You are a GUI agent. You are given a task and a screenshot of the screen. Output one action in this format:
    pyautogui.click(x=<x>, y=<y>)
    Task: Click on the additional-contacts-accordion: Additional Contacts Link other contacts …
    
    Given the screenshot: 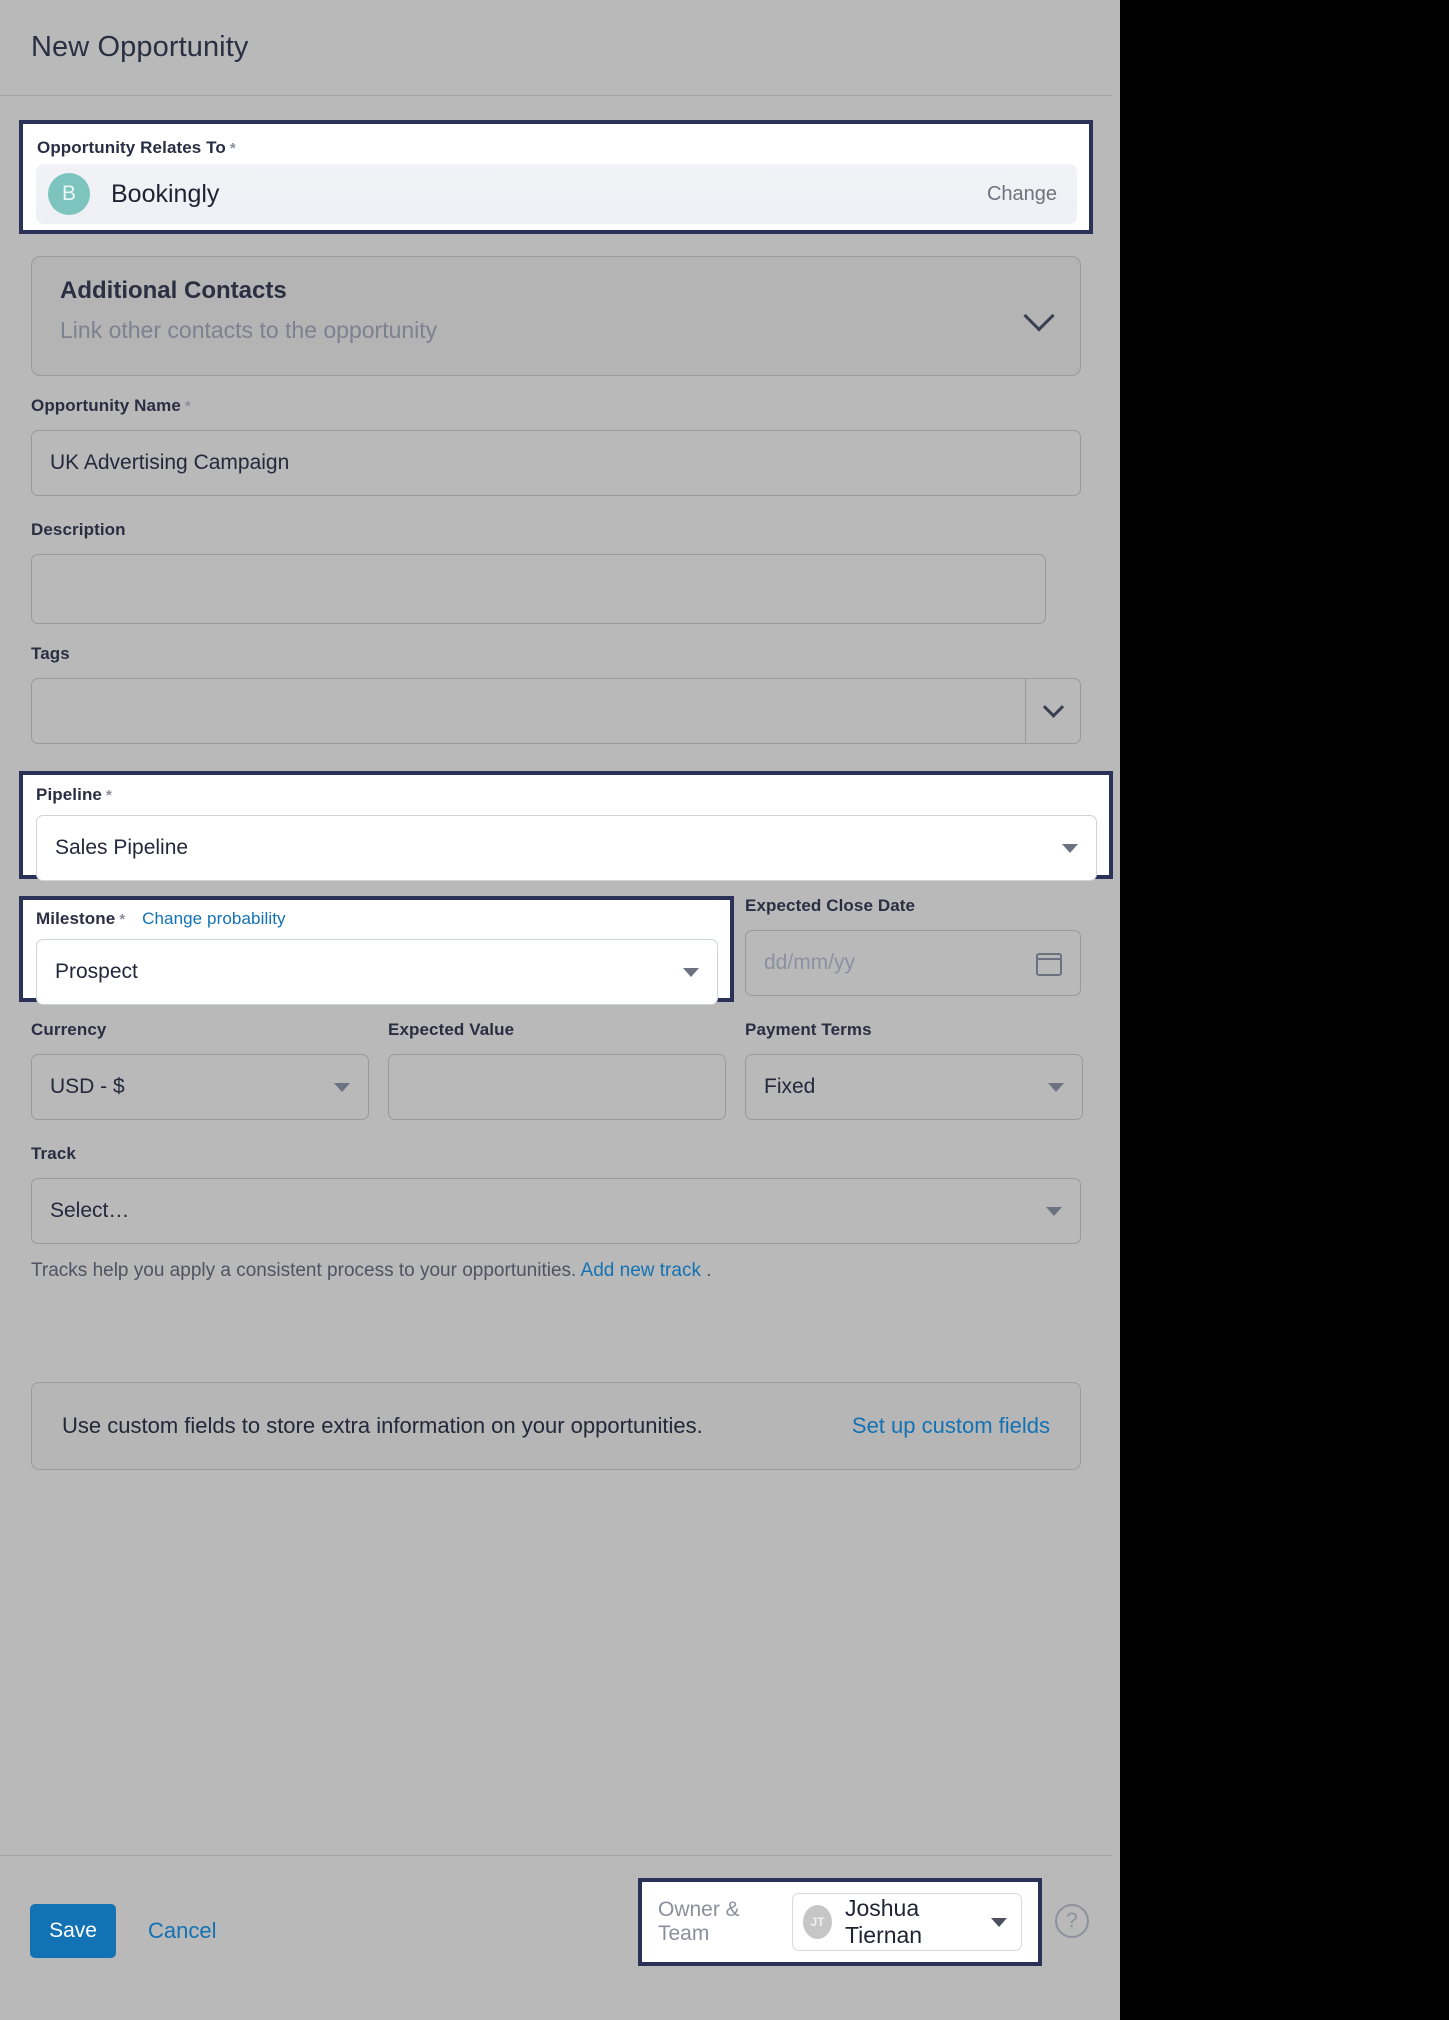 What is the action you would take?
    pyautogui.click(x=556, y=316)
    